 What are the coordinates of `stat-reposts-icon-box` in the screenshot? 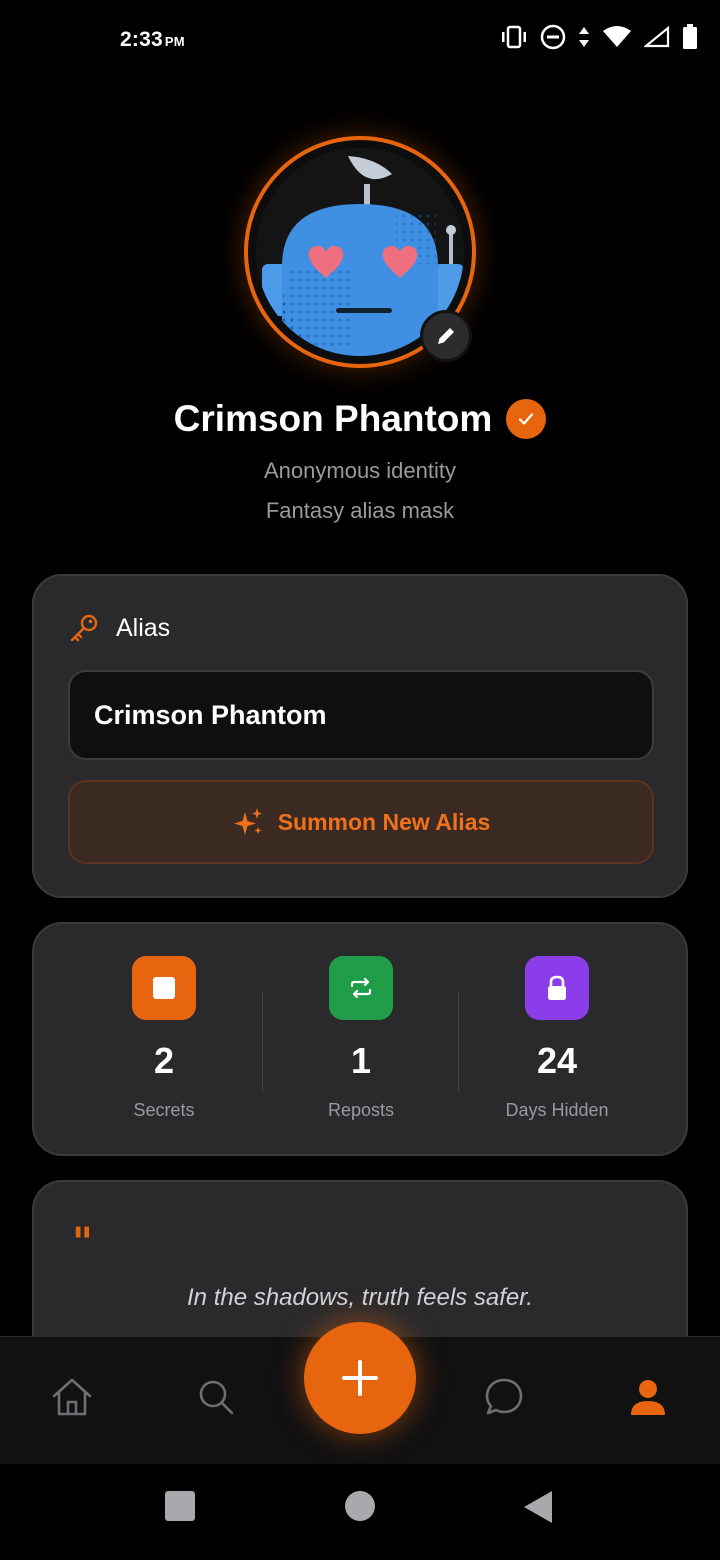 It's located at (361, 988).